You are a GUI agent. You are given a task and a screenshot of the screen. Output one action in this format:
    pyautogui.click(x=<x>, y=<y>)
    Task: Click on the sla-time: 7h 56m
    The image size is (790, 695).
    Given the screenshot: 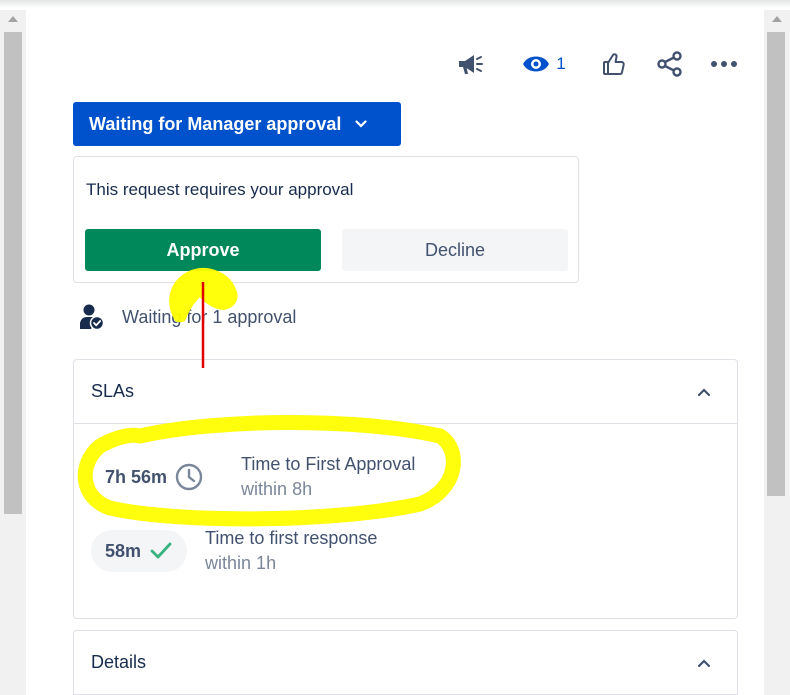 What is the action you would take?
    pyautogui.click(x=136, y=476)
    